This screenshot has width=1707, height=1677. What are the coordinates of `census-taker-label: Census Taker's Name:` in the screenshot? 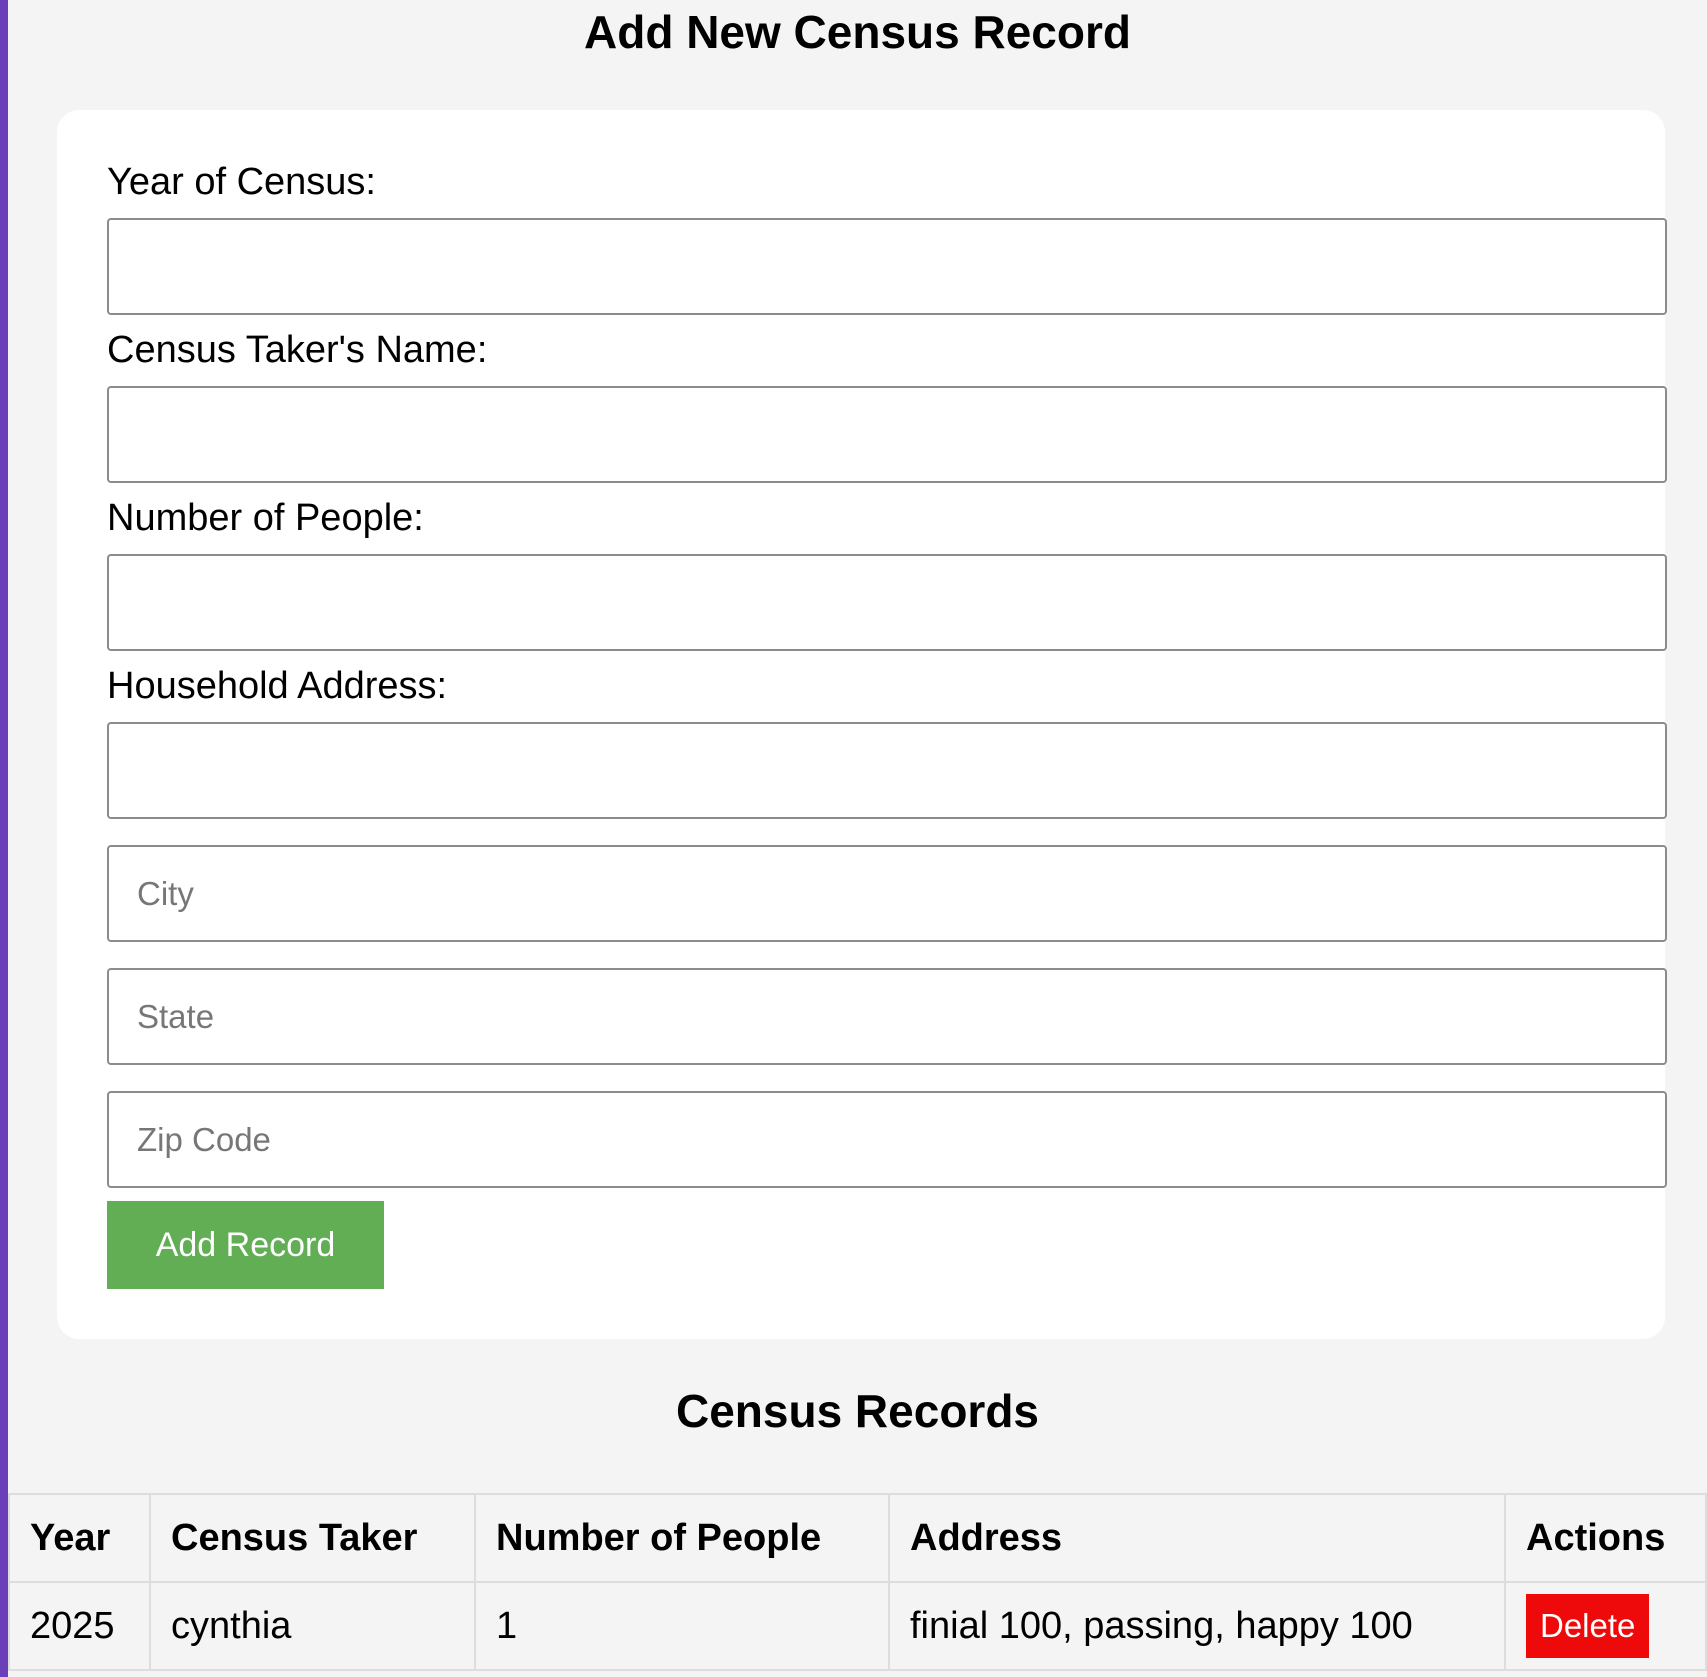 It's located at (297, 350).